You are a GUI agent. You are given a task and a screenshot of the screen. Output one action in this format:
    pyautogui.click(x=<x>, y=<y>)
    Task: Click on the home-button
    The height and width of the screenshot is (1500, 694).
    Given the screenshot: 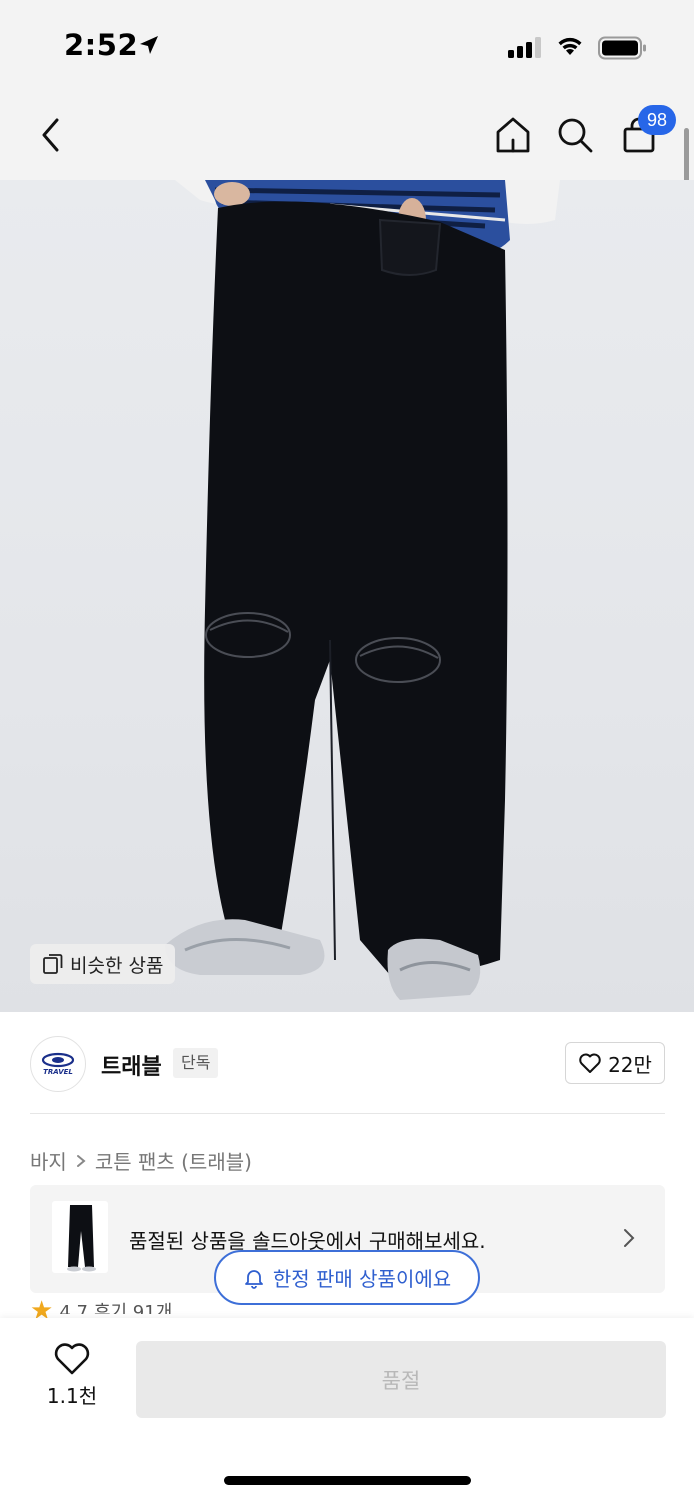 What is the action you would take?
    pyautogui.click(x=513, y=135)
    